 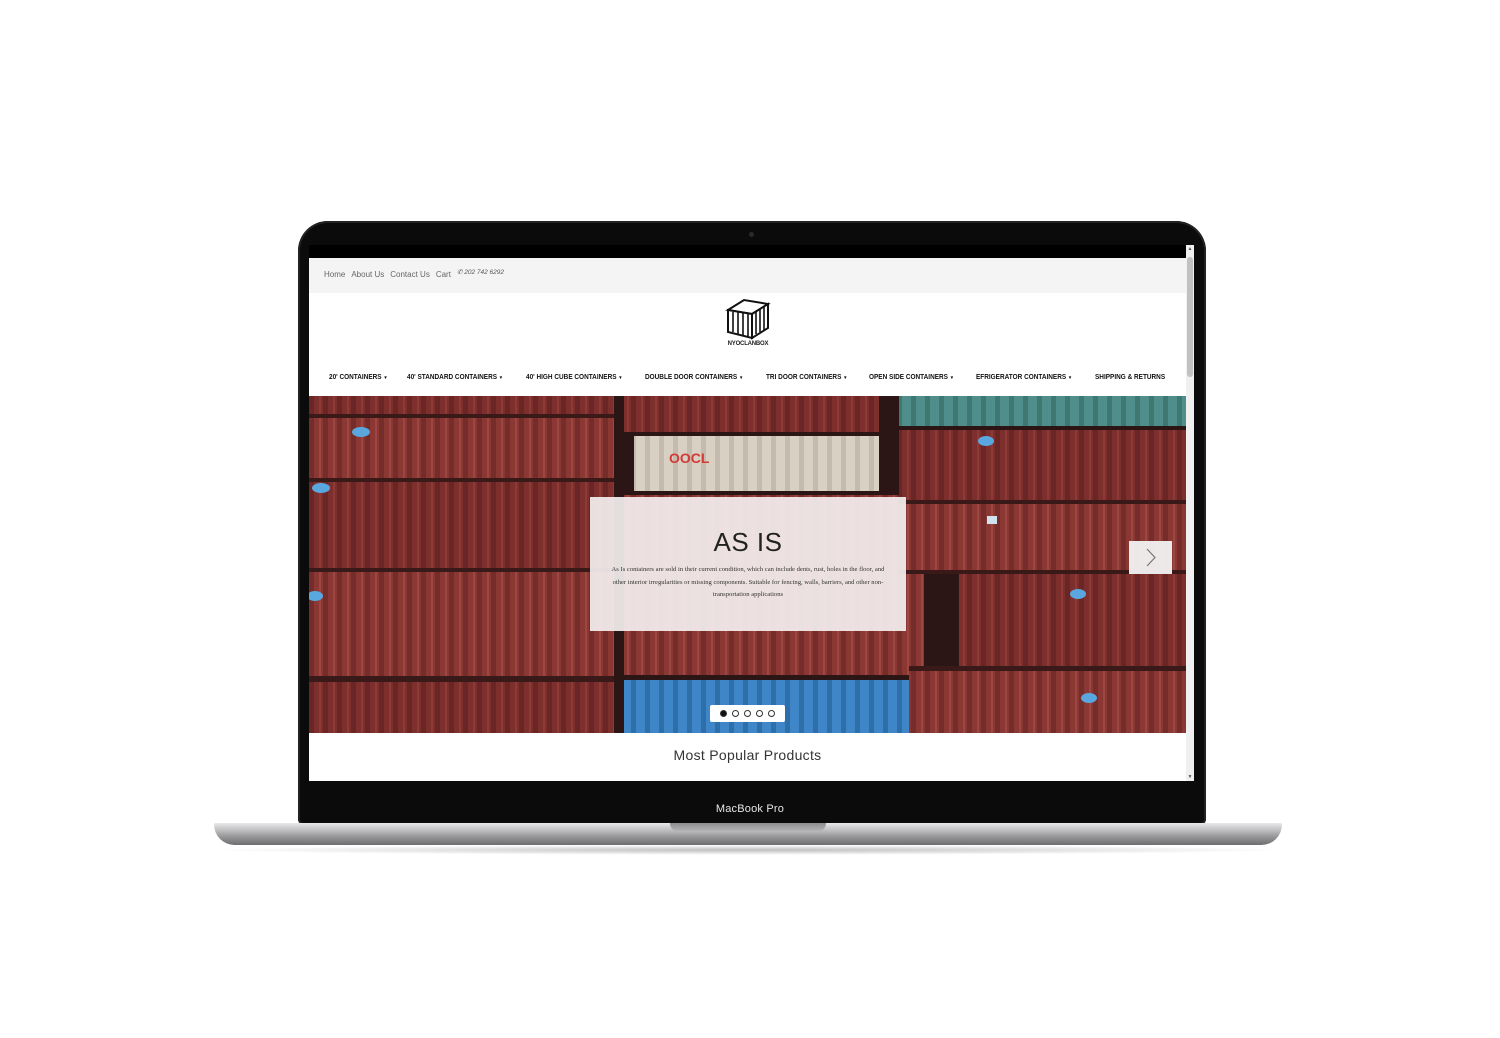 What do you see at coordinates (751, 234) in the screenshot?
I see `camera-icon` at bounding box center [751, 234].